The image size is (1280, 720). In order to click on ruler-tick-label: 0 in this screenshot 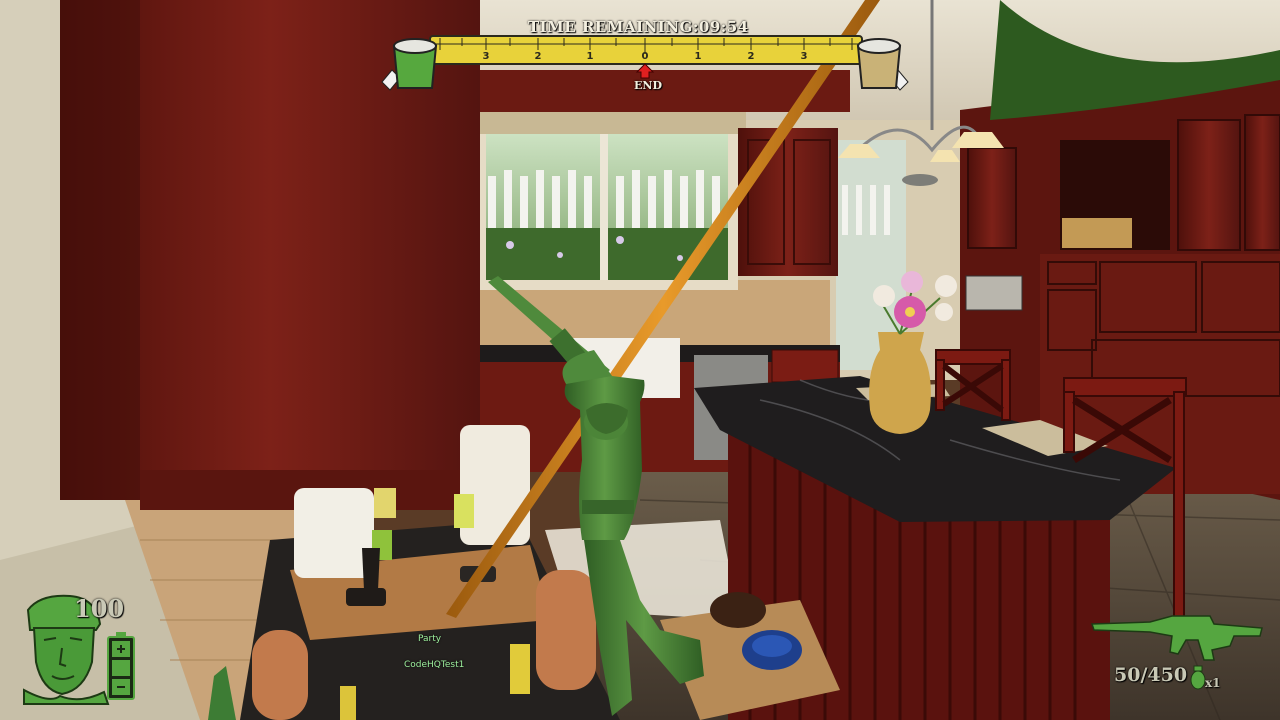, I will do `click(645, 56)`.